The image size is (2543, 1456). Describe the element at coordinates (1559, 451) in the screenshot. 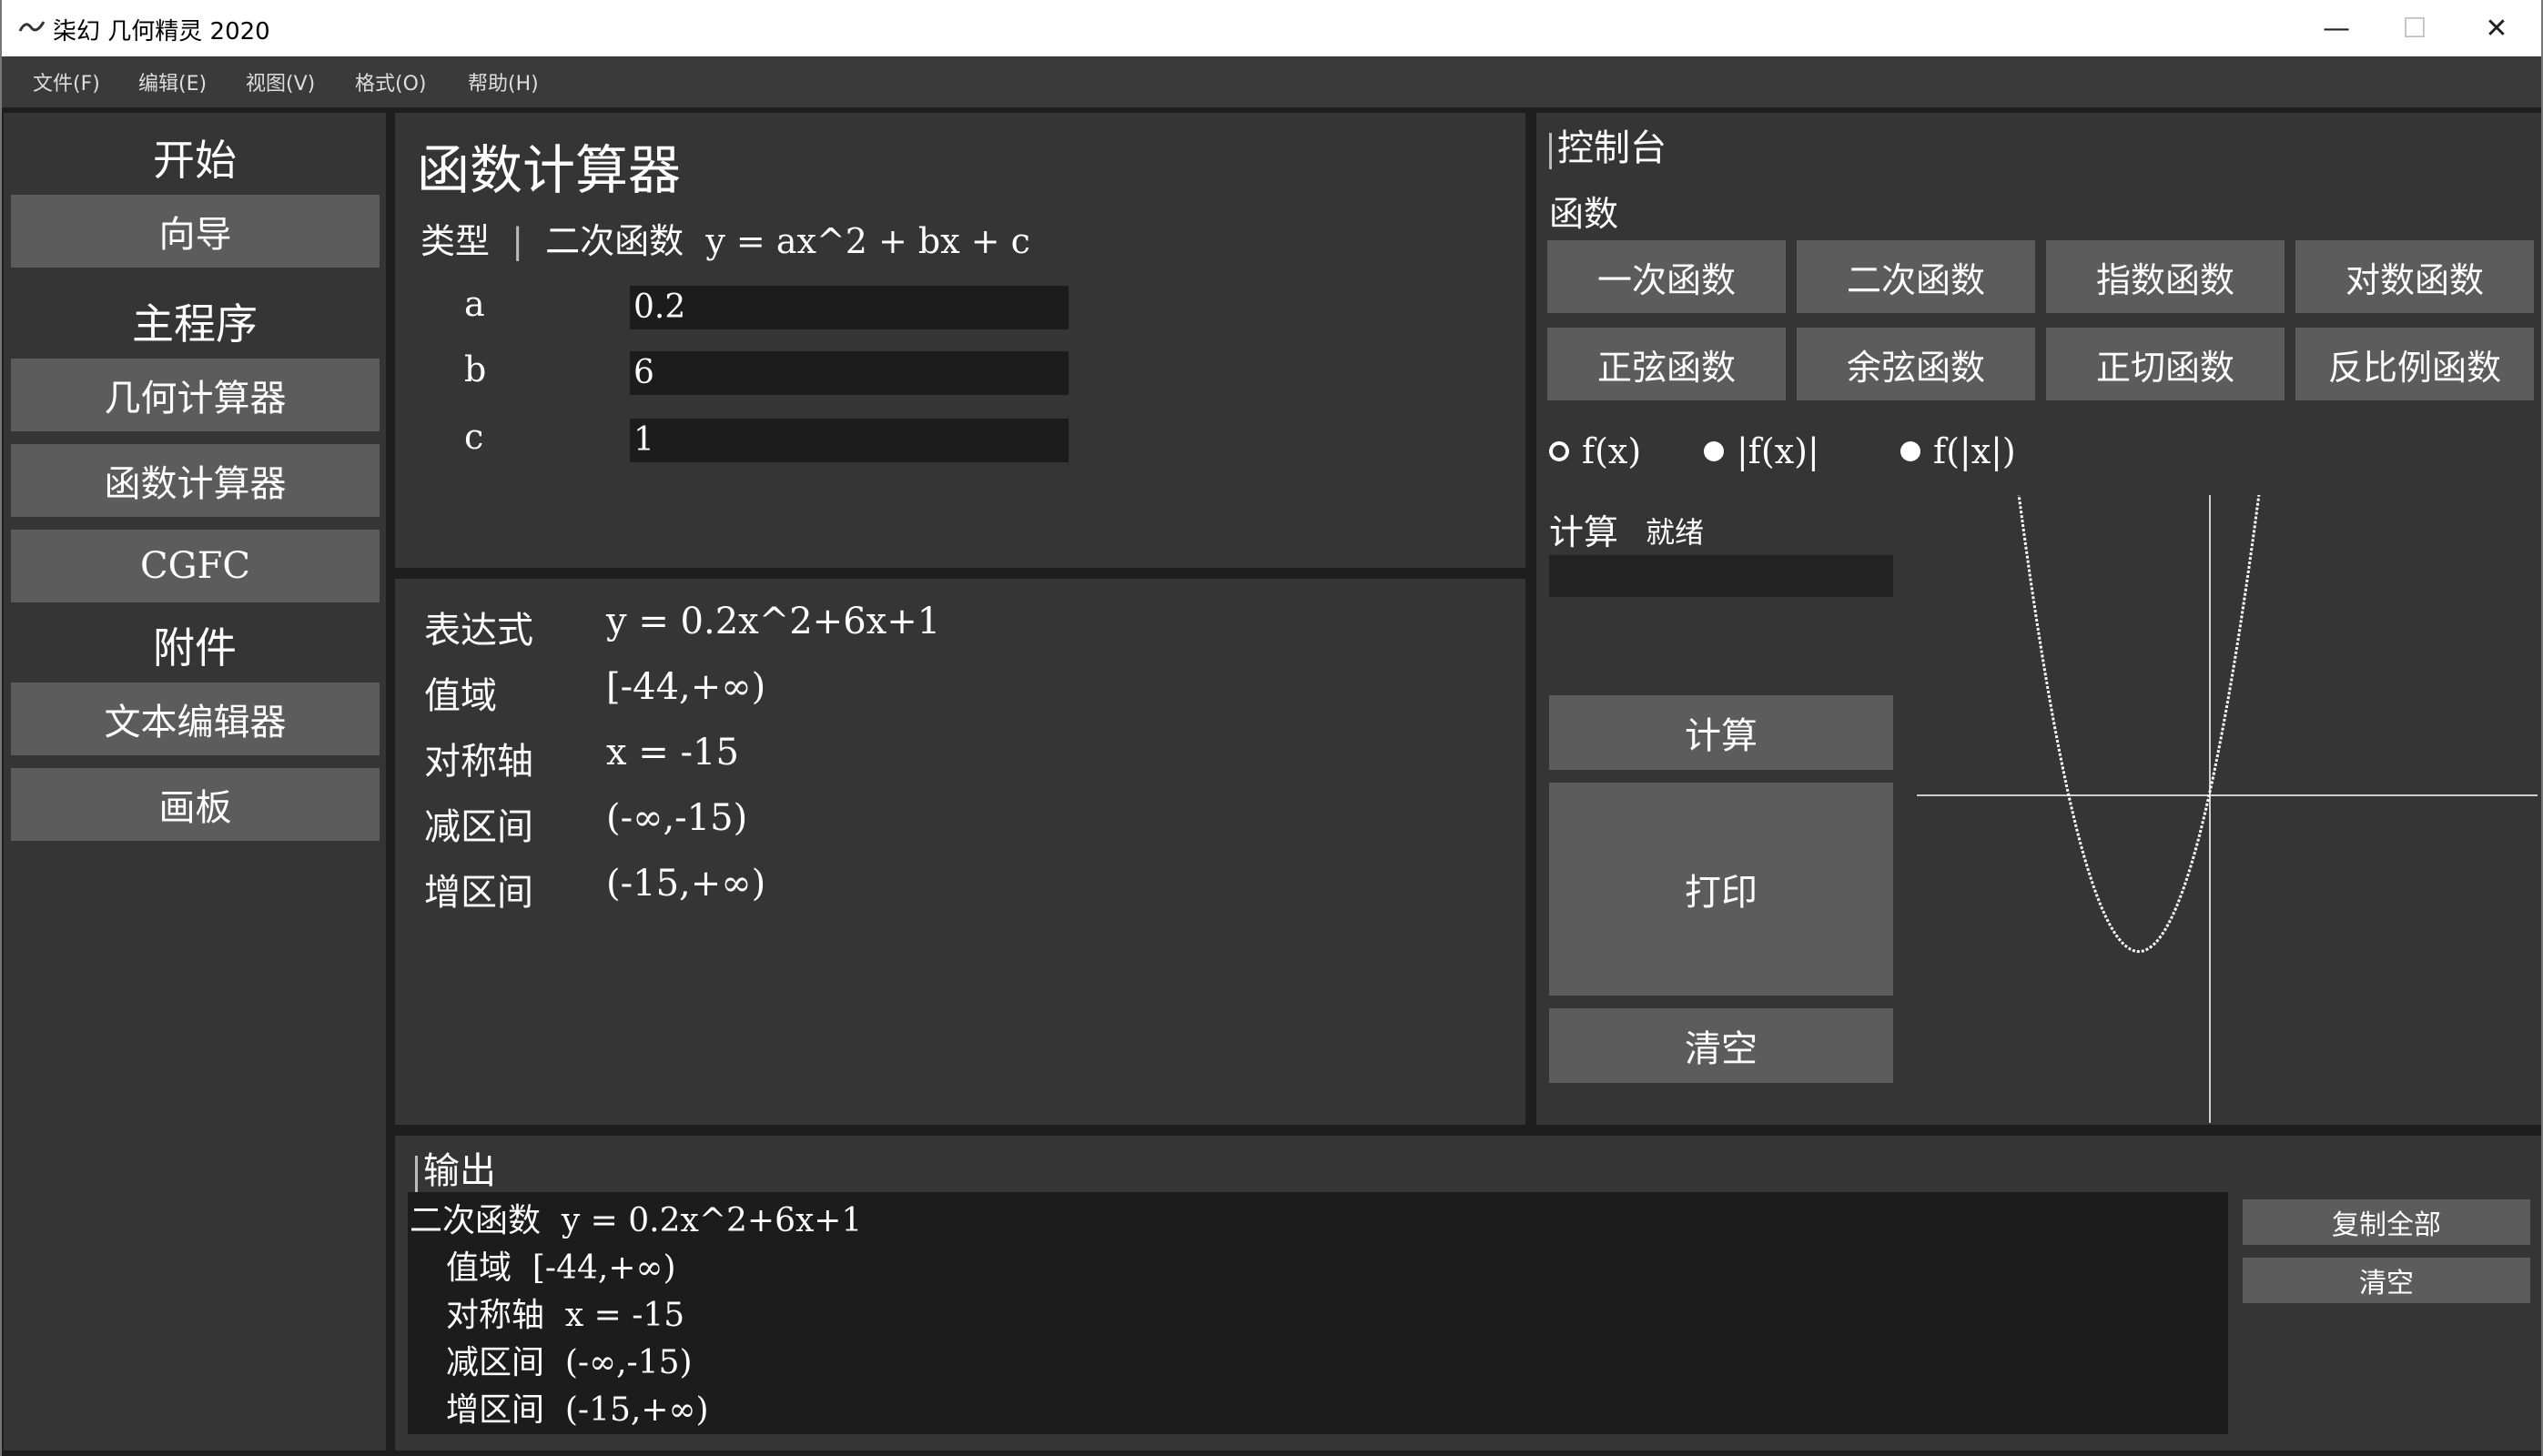

I see `radio-unselected-icon` at that location.